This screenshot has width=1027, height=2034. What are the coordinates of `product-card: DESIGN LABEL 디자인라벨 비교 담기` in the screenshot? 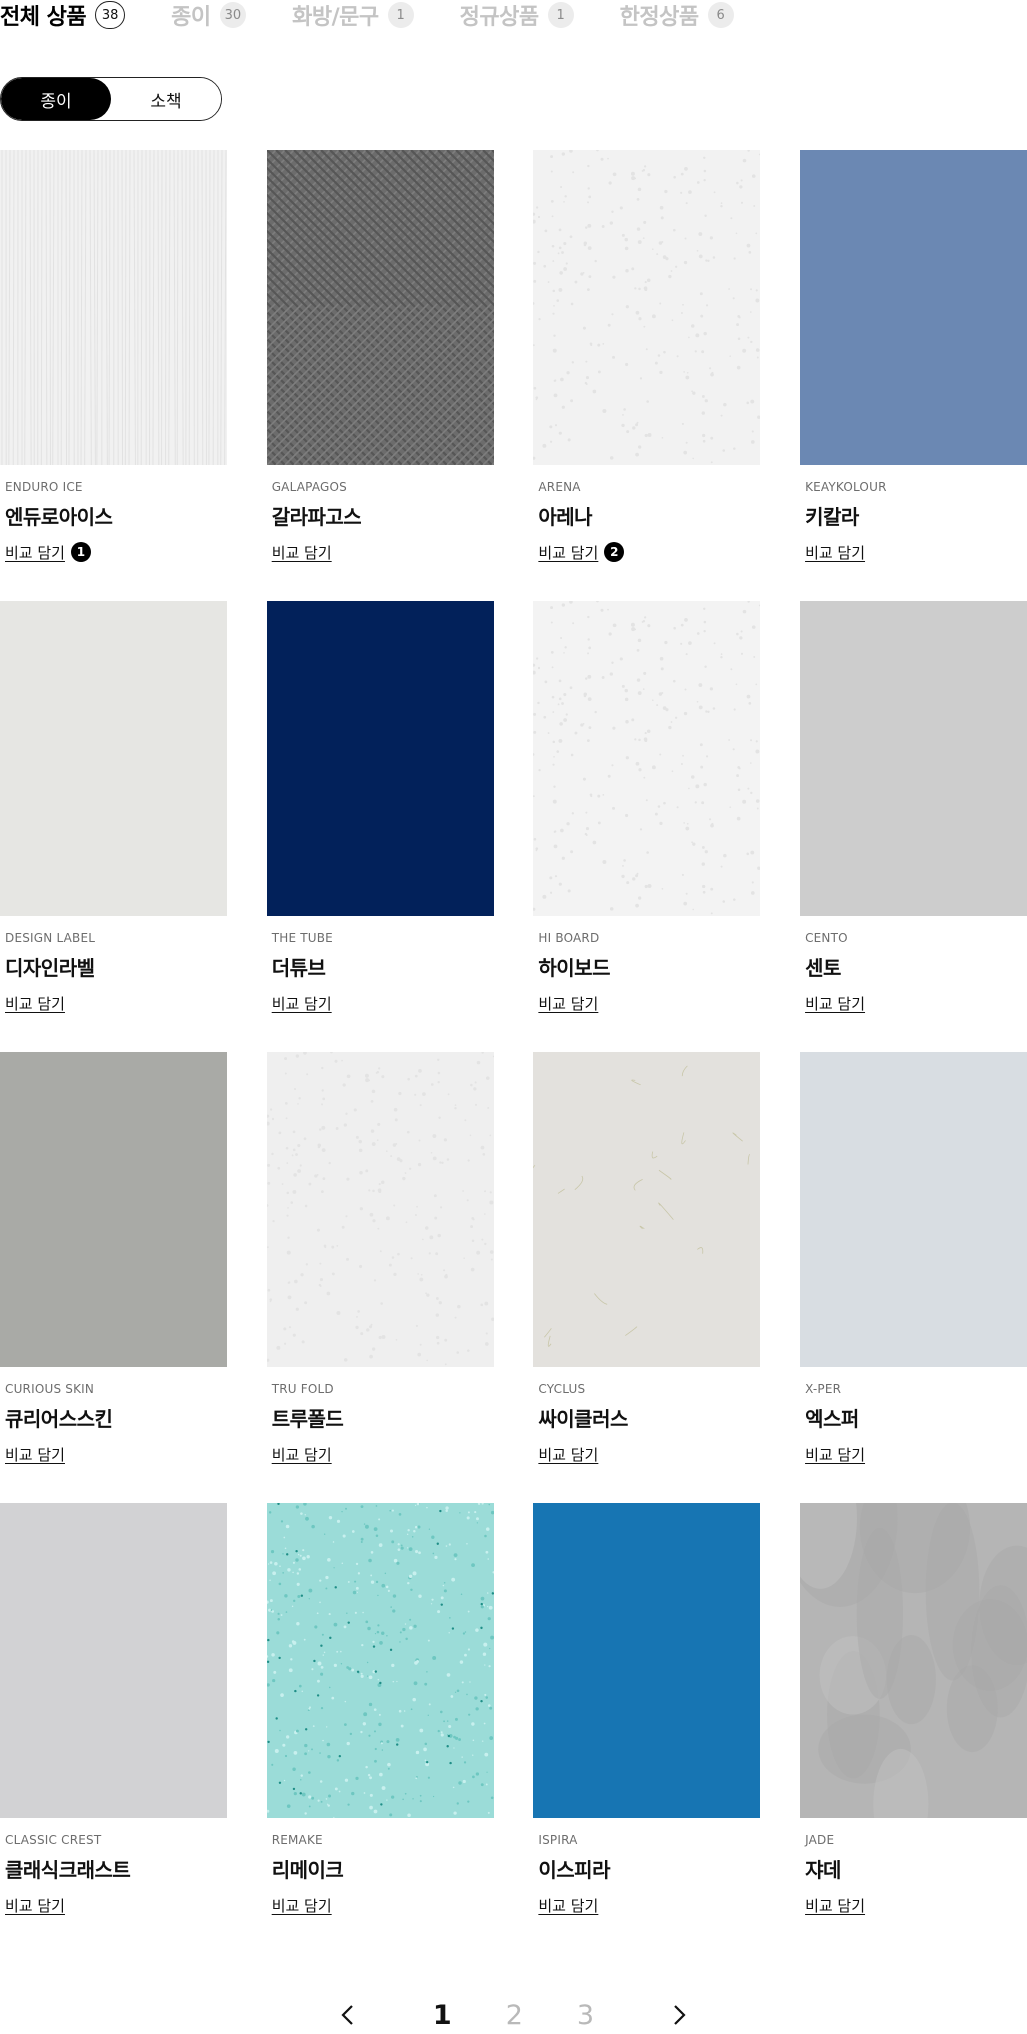 It's located at (113, 826).